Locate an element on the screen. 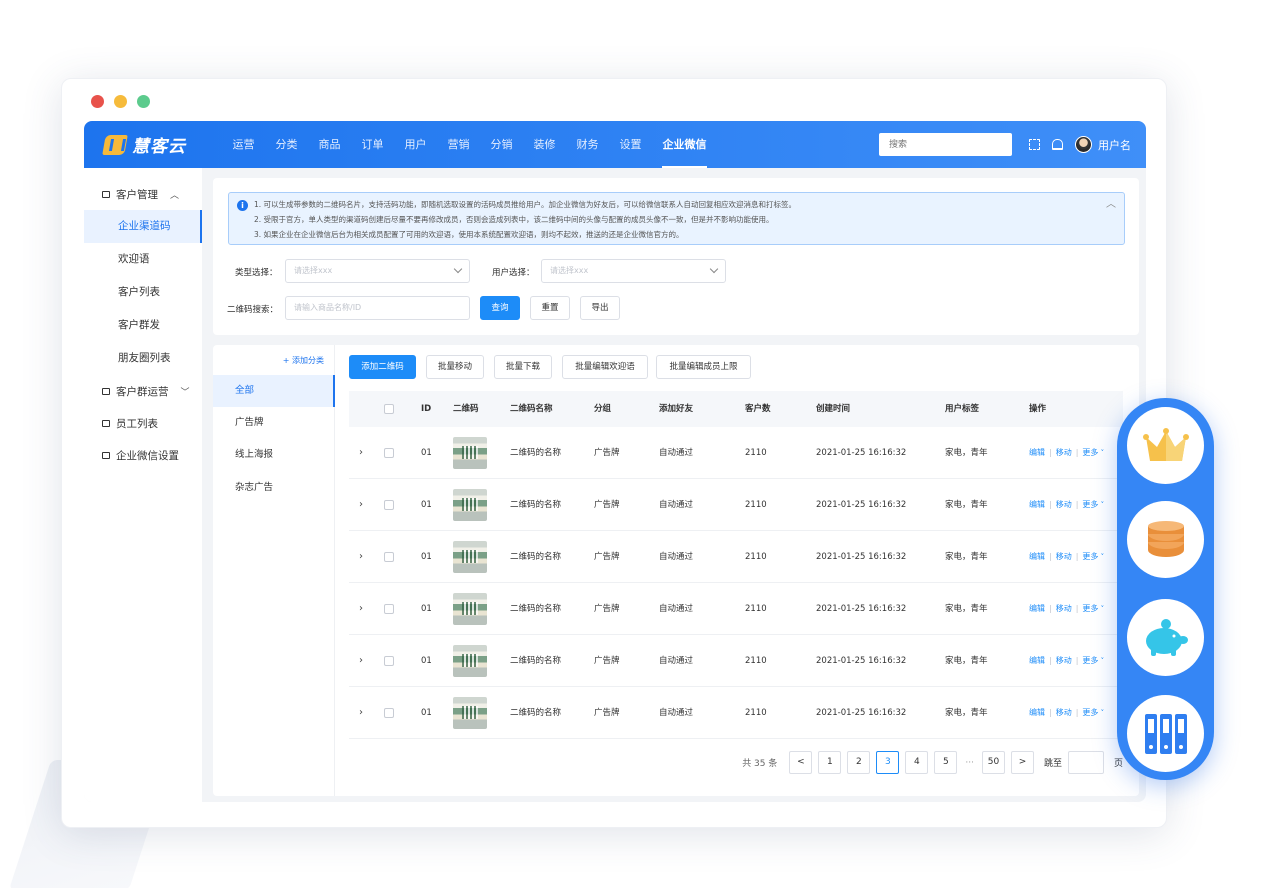 Image resolution: width=1282 pixels, height=888 pixels. category-item: 线上海报 is located at coordinates (274, 455).